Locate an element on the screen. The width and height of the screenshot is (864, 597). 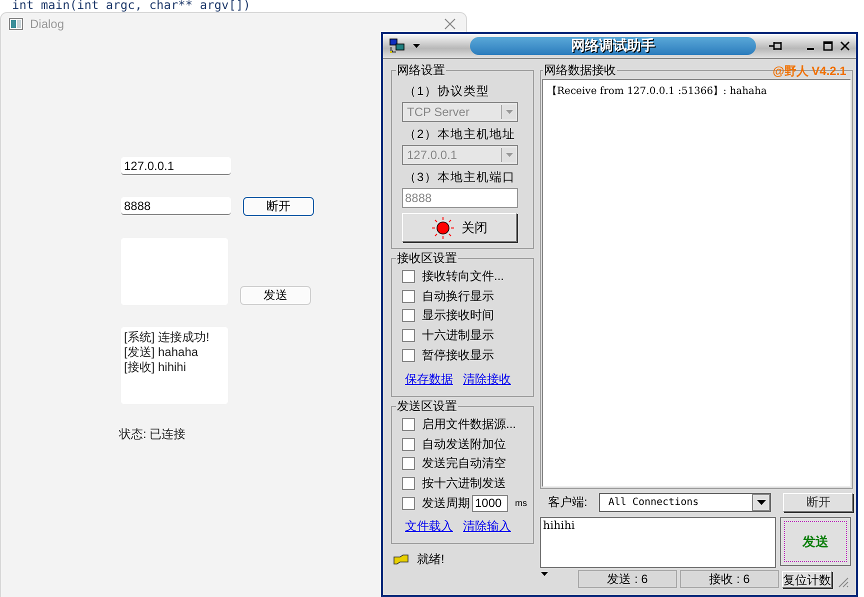
option-label: 暂停接收显示 is located at coordinates (458, 355).